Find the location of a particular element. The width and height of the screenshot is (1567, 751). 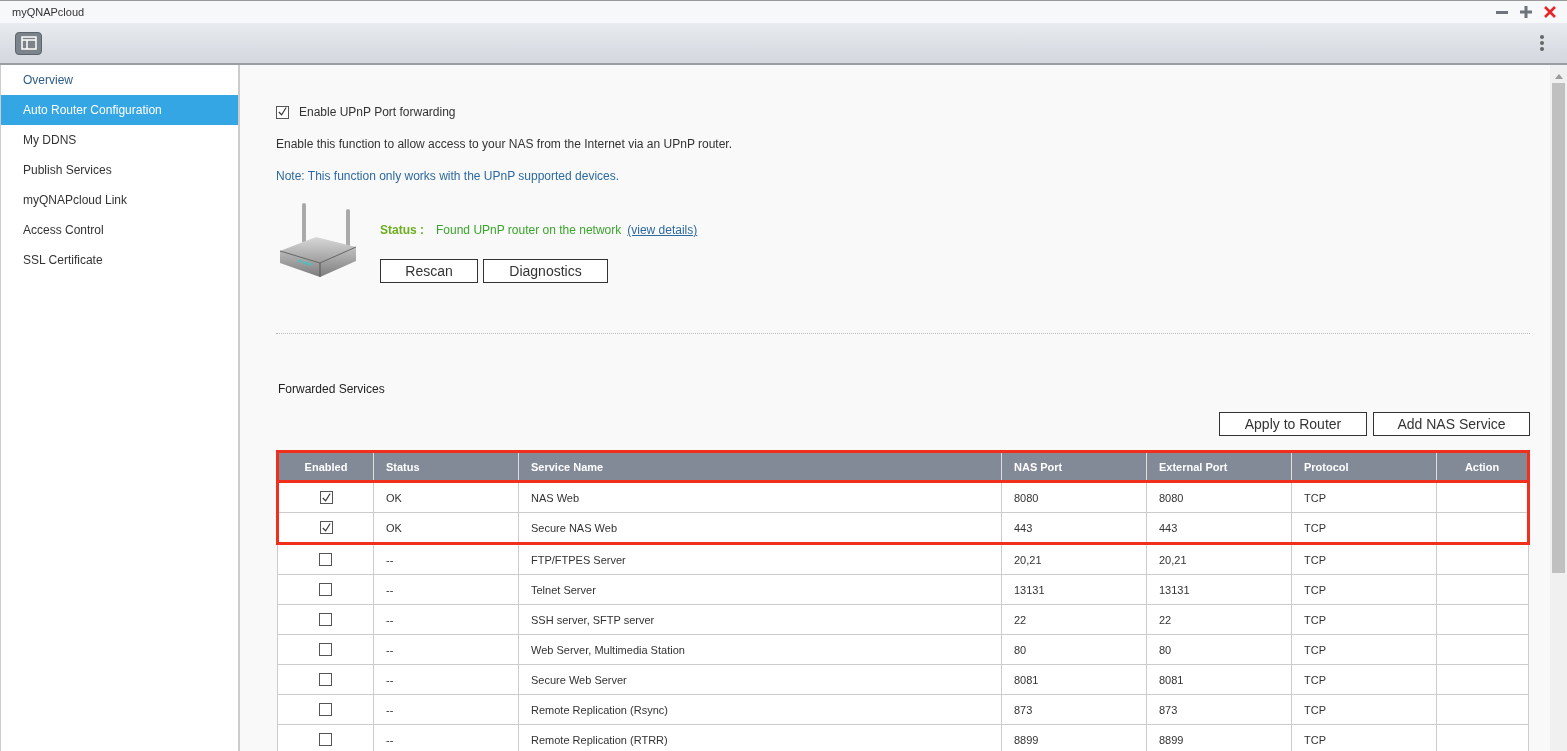

section-title: Forwarded Services is located at coordinates (331, 389).